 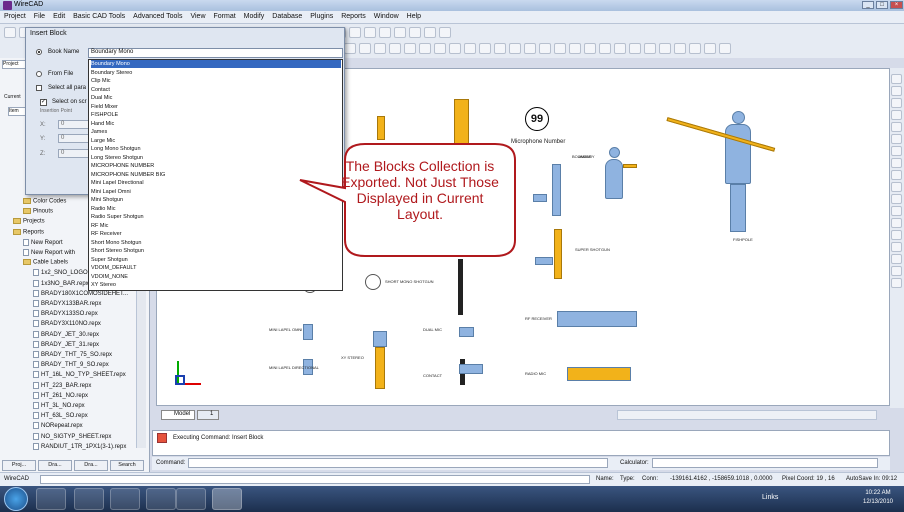 I want to click on book-name-select: Boundary Mono, so click(x=215, y=53).